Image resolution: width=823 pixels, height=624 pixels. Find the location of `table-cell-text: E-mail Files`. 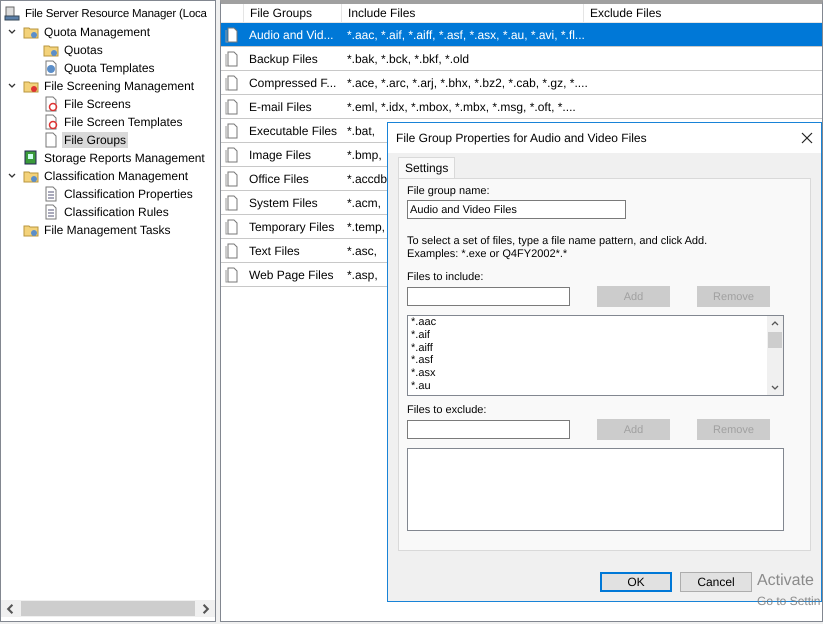

table-cell-text: E-mail Files is located at coordinates (280, 107).